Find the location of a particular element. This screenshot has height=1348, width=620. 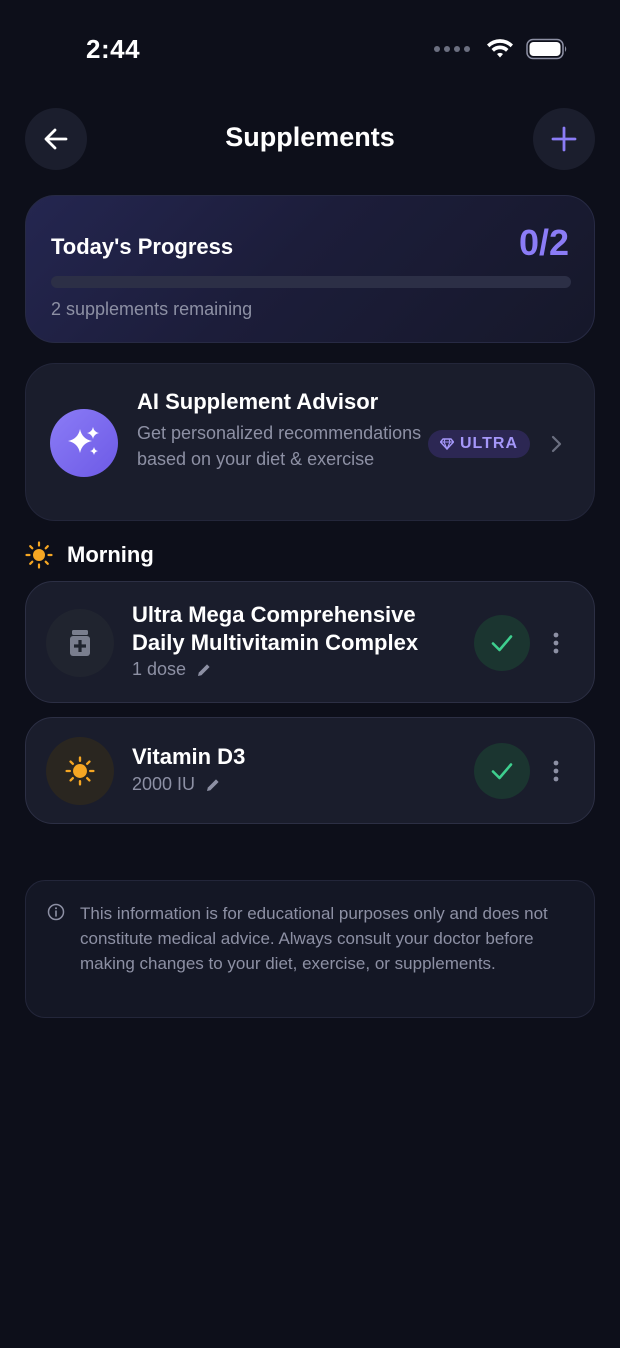

status-time: 2:44 is located at coordinates (113, 49).